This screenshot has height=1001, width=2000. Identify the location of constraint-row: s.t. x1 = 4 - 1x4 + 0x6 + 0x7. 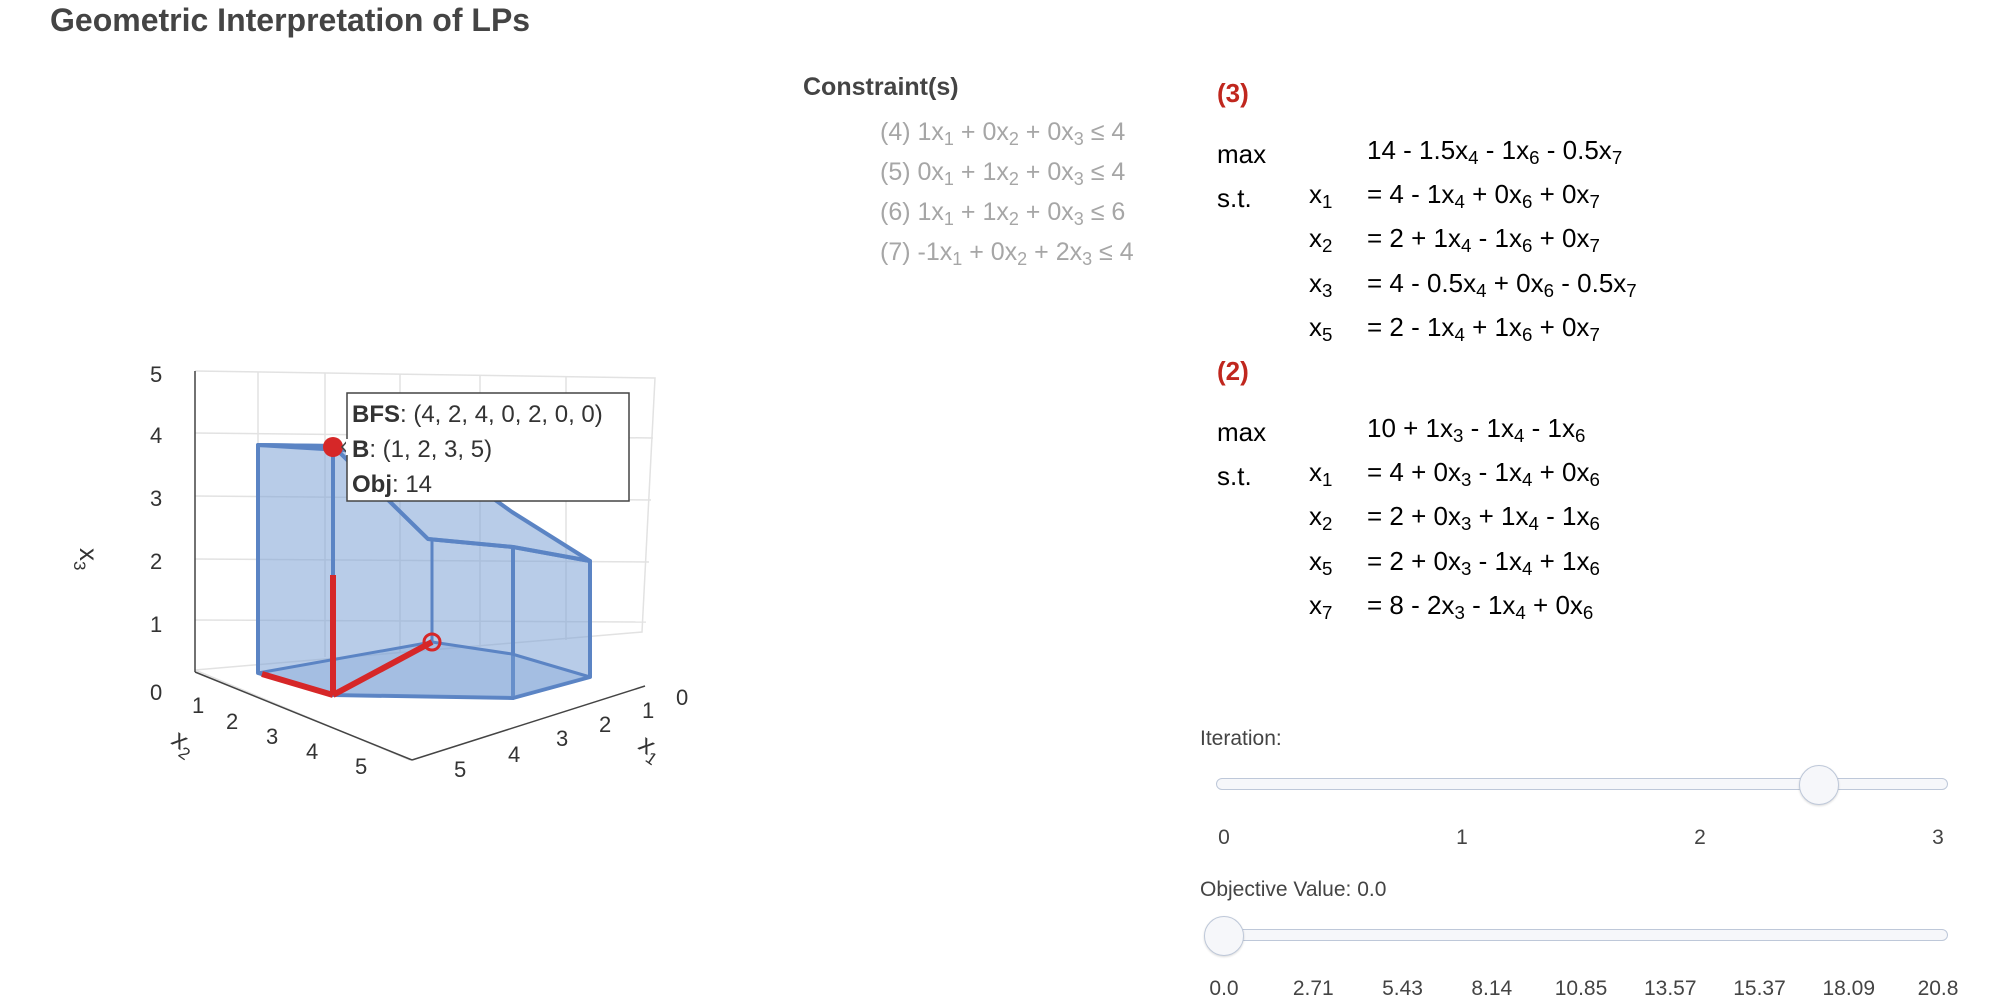
(1427, 198).